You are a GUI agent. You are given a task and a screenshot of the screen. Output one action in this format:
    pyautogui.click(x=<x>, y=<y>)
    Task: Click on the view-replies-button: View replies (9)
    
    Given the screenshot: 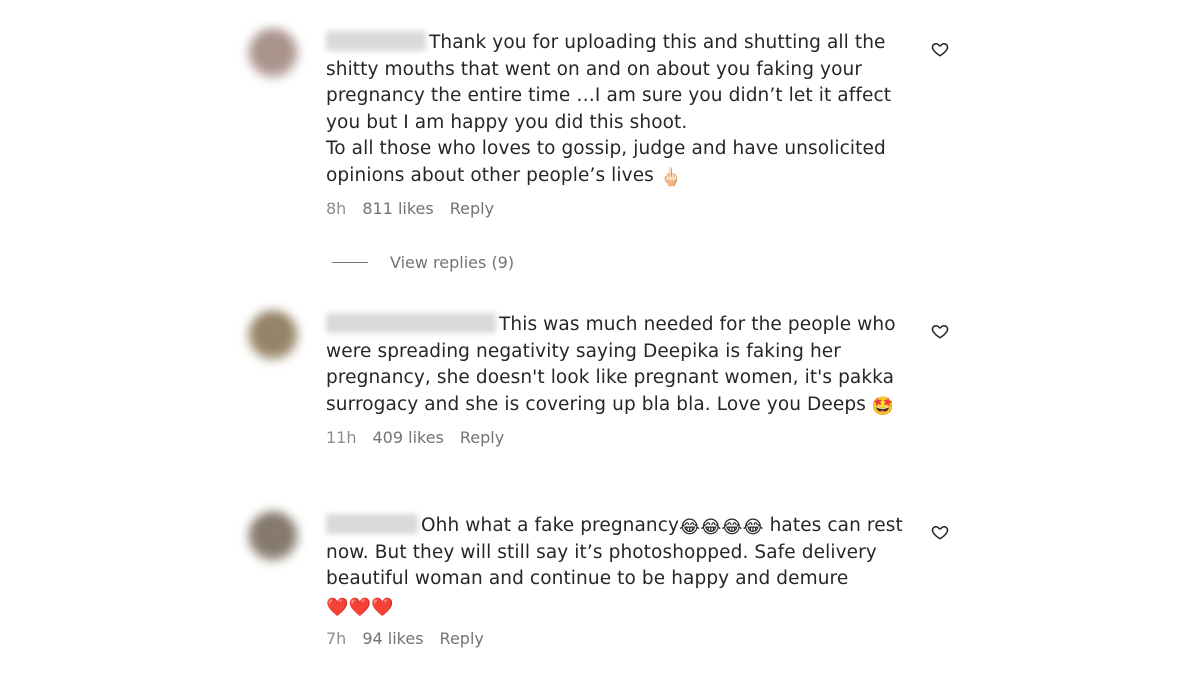 What is the action you would take?
    pyautogui.click(x=423, y=262)
    